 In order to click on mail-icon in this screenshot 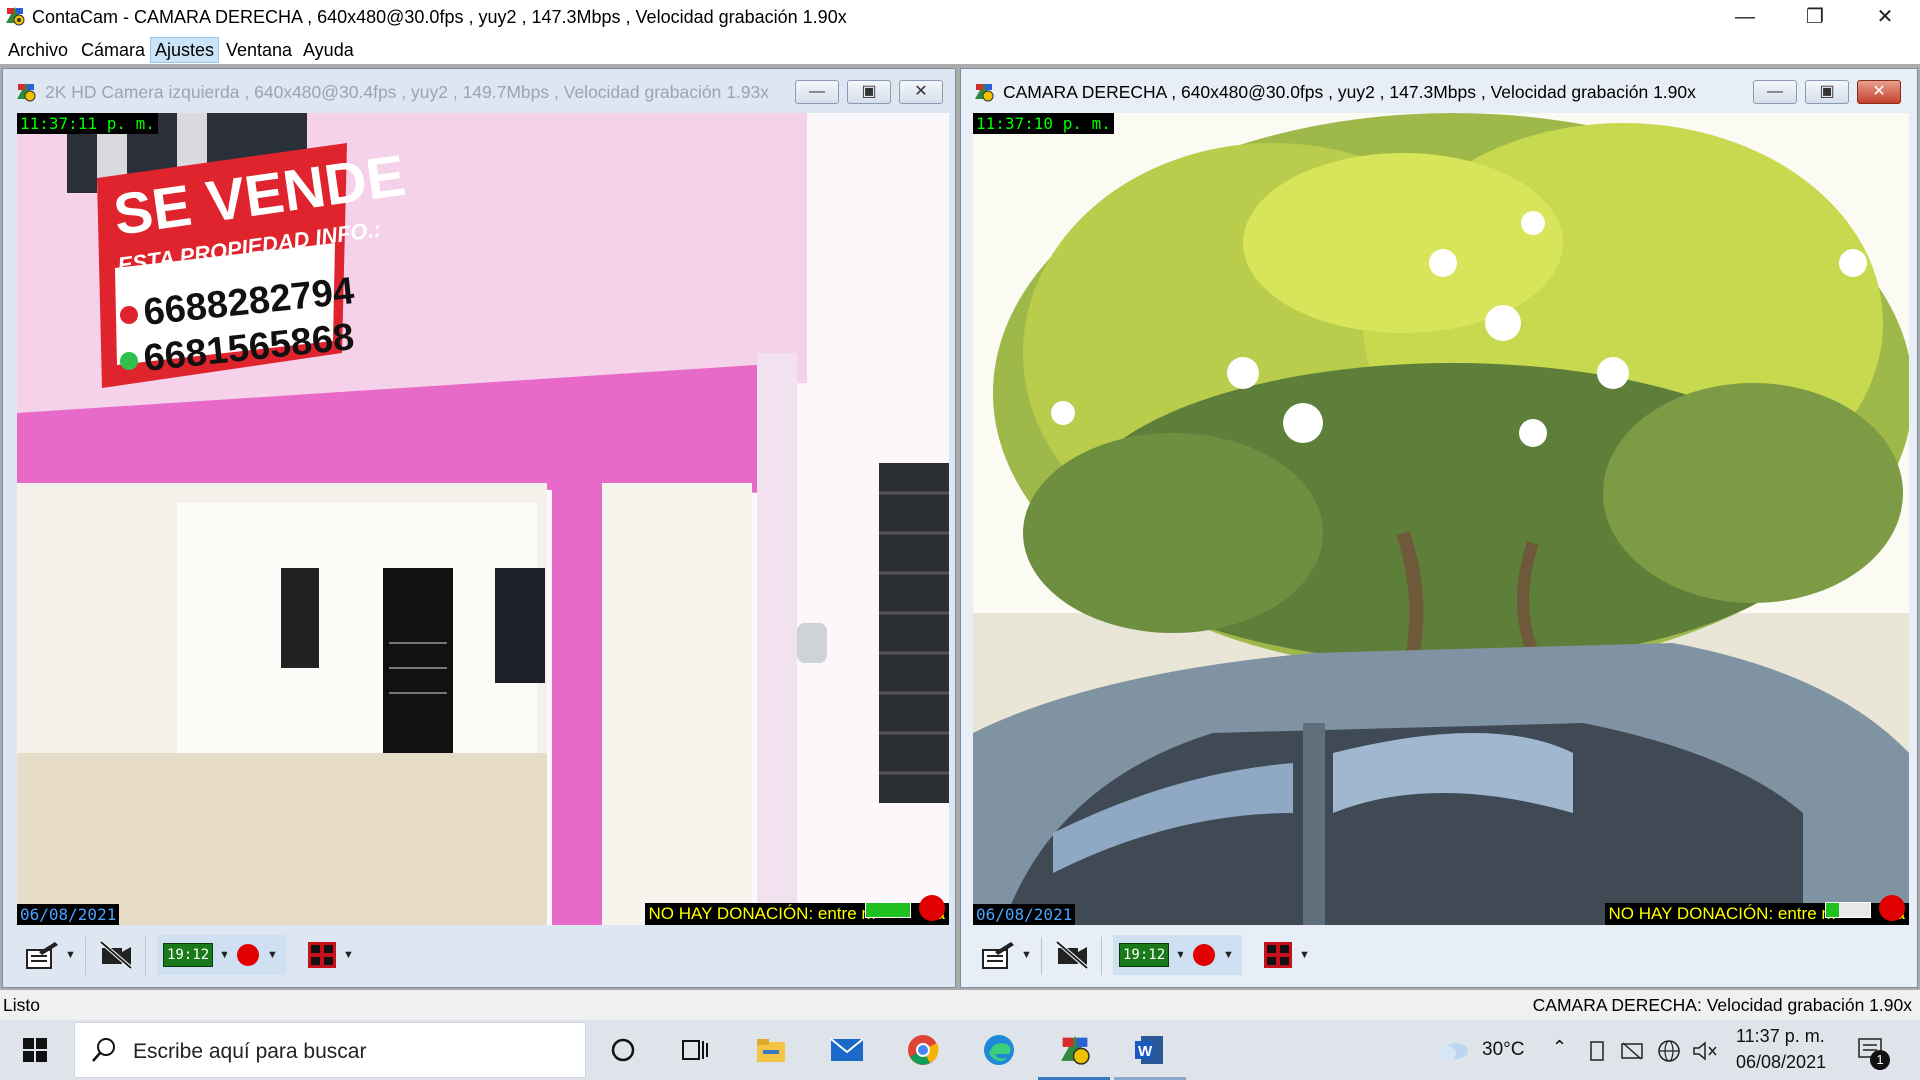, I will do `click(847, 1049)`.